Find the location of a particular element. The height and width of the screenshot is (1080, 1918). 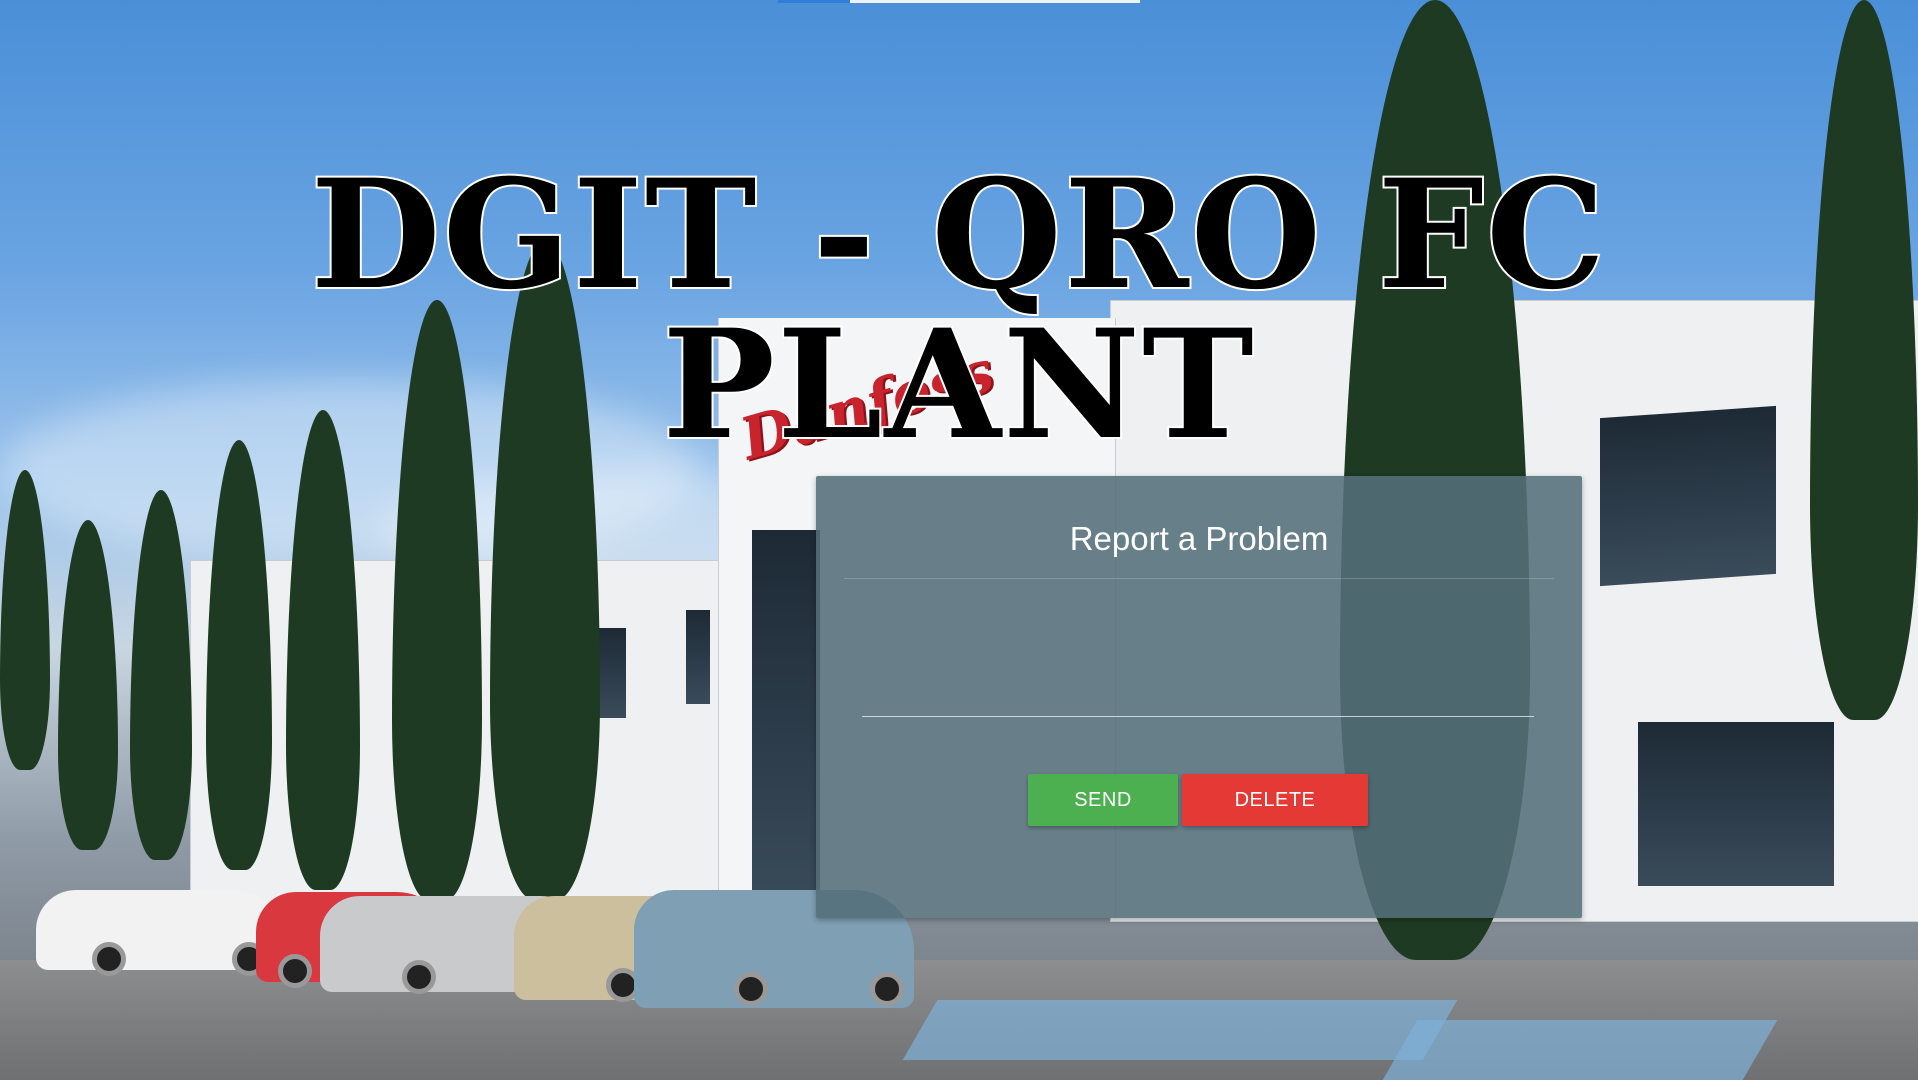

top-progress-indicator is located at coordinates (814, 1).